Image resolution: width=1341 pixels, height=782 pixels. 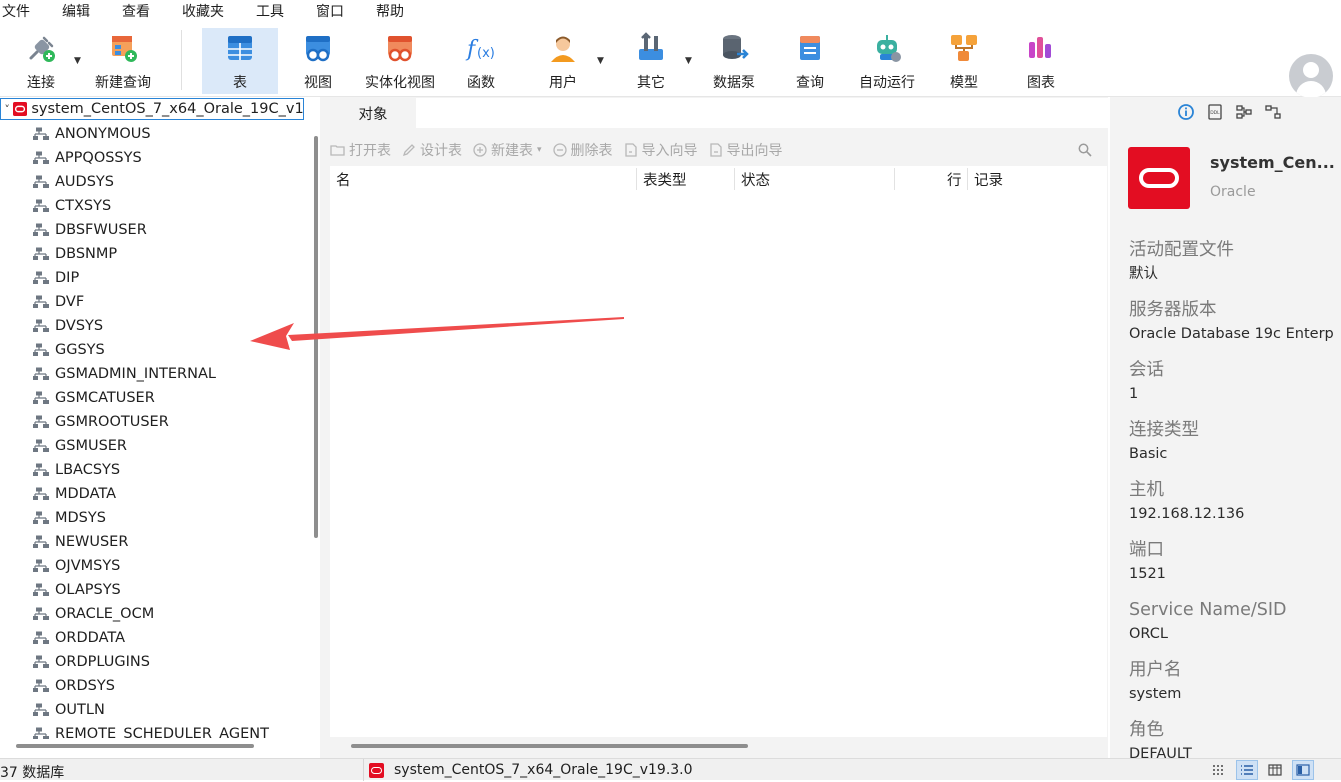 What do you see at coordinates (810, 61) in the screenshot?
I see `query-button: 查询` at bounding box center [810, 61].